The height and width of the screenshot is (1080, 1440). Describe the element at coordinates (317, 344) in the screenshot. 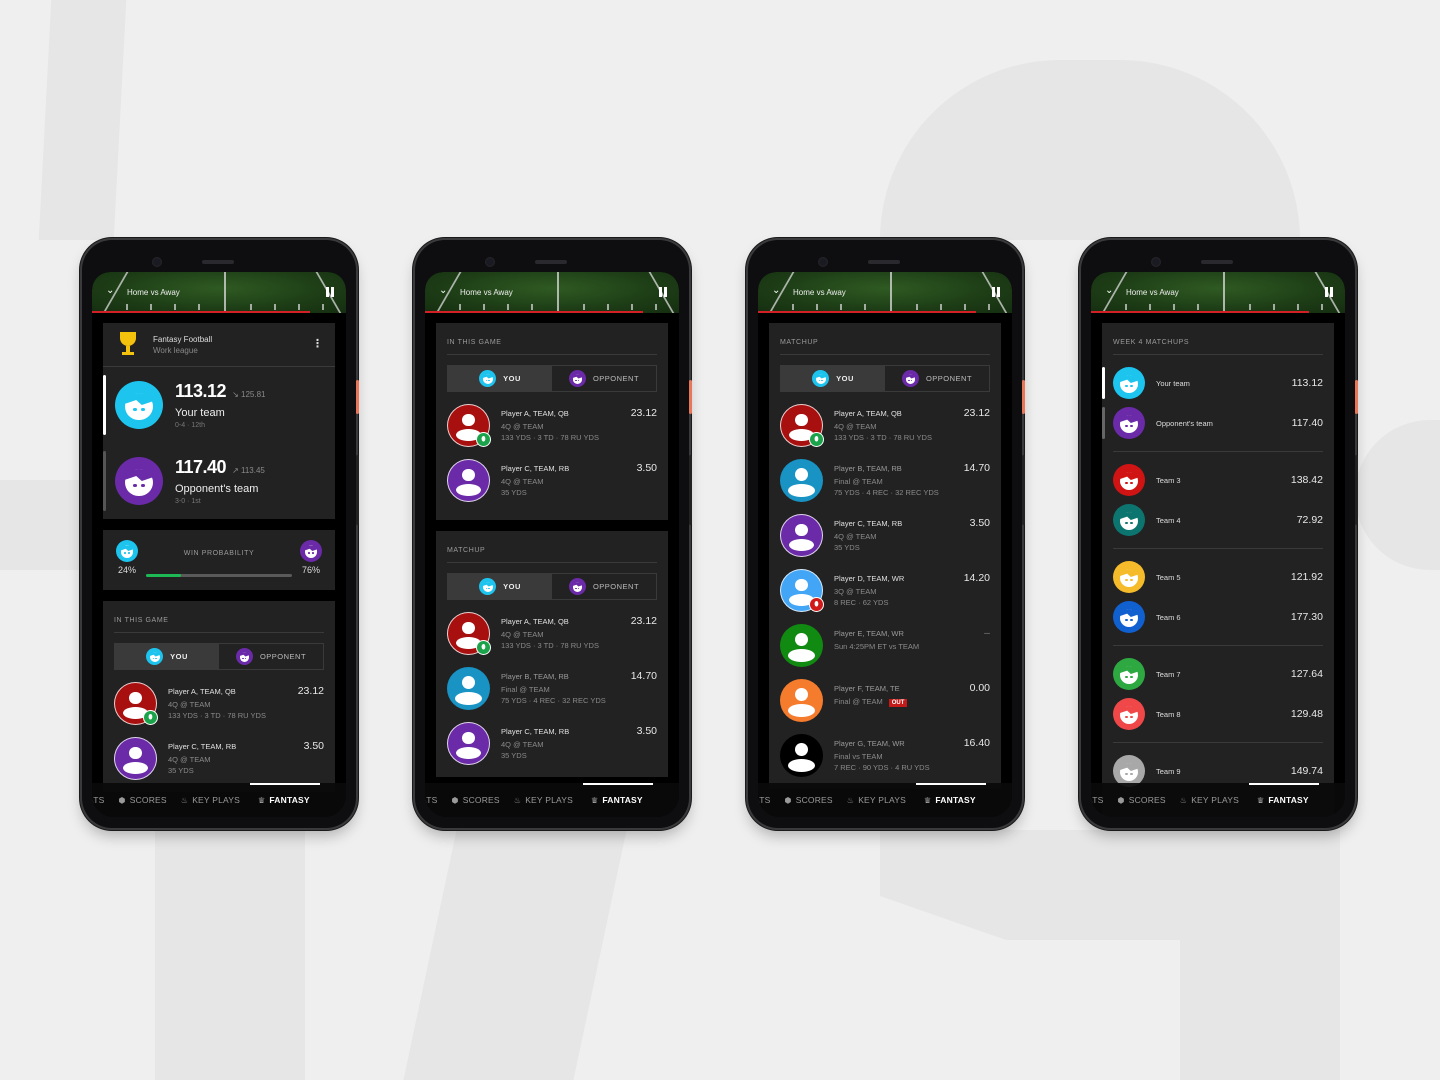

I see `more-vert-icon: ⋮` at that location.